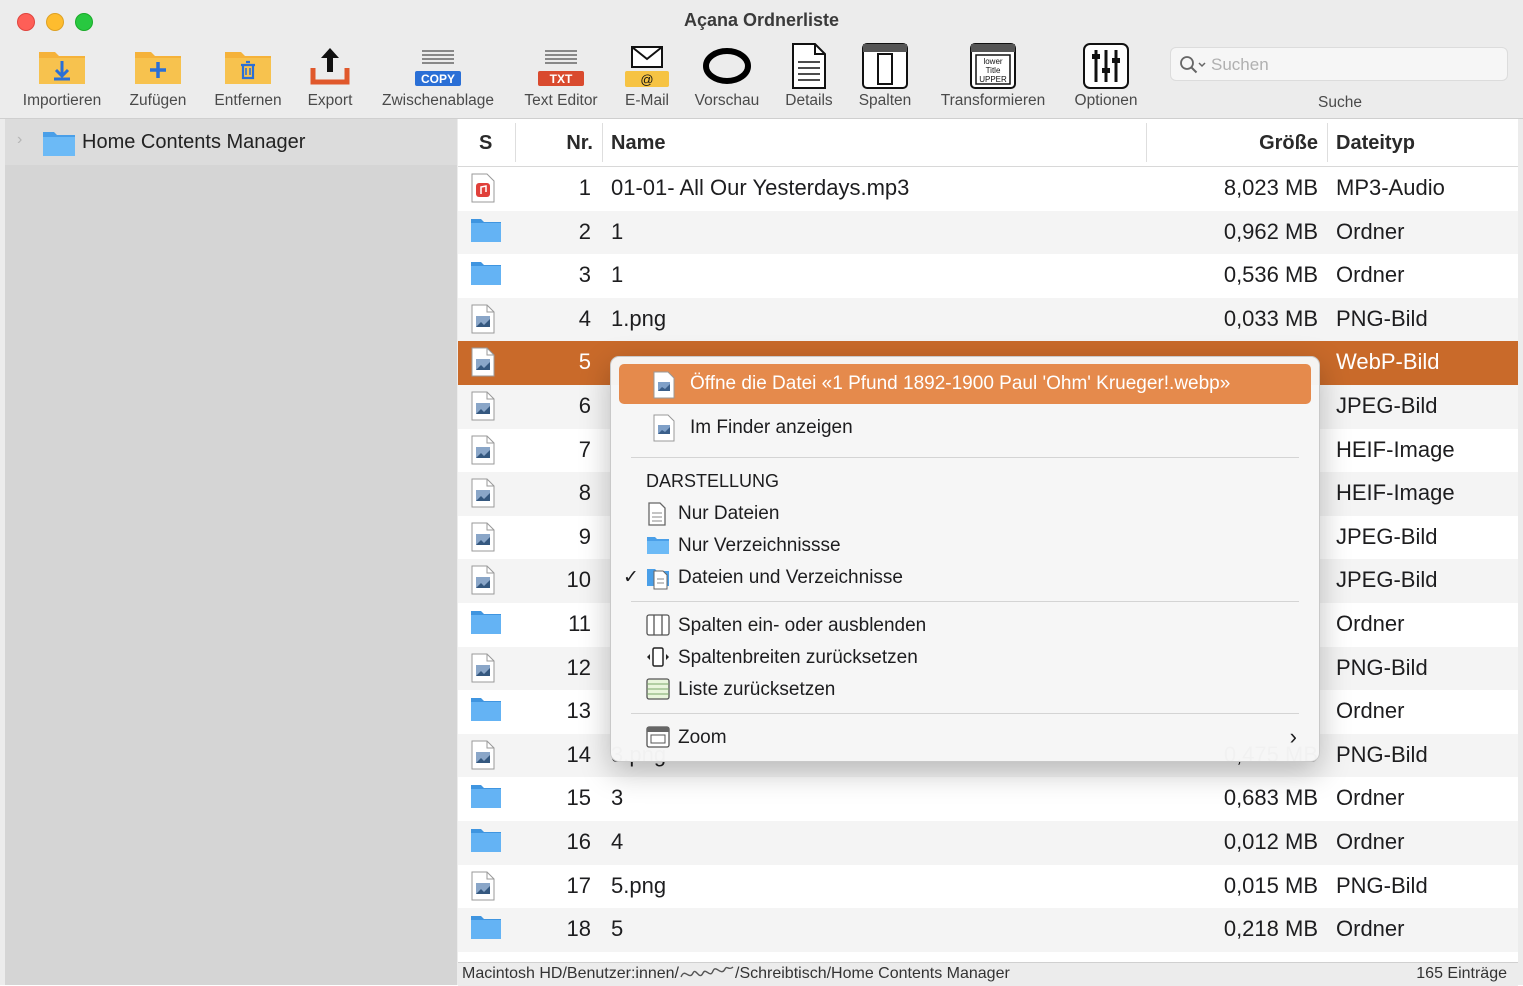 The height and width of the screenshot is (986, 1523). I want to click on cell-nr: 14, so click(578, 754).